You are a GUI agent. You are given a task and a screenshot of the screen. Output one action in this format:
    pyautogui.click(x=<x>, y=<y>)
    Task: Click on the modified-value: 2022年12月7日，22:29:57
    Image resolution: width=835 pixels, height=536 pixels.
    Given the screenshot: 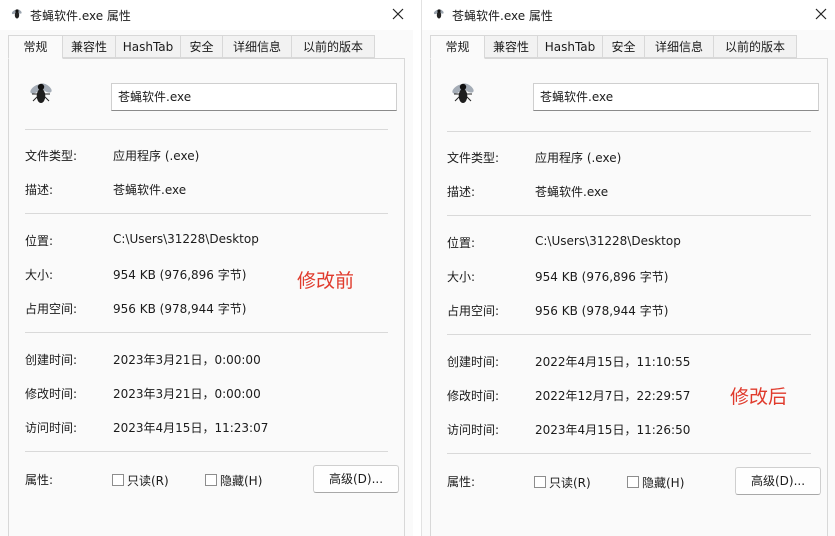 What is the action you would take?
    pyautogui.click(x=613, y=396)
    